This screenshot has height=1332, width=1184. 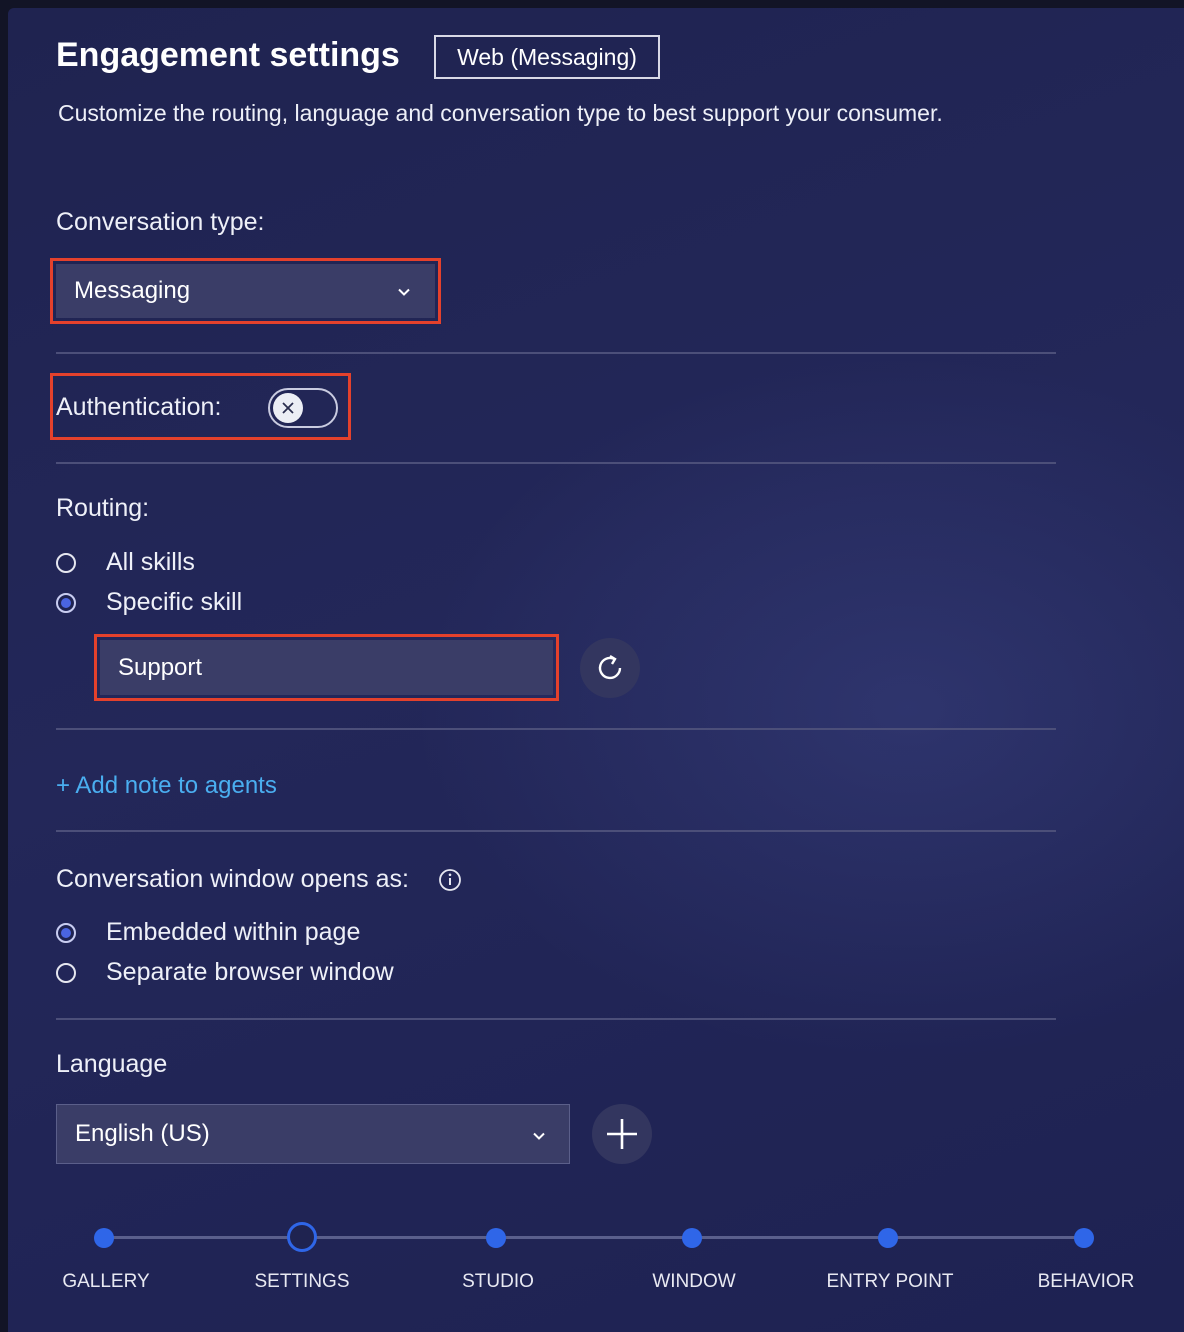 What do you see at coordinates (326, 667) in the screenshot?
I see `skill-input: Support` at bounding box center [326, 667].